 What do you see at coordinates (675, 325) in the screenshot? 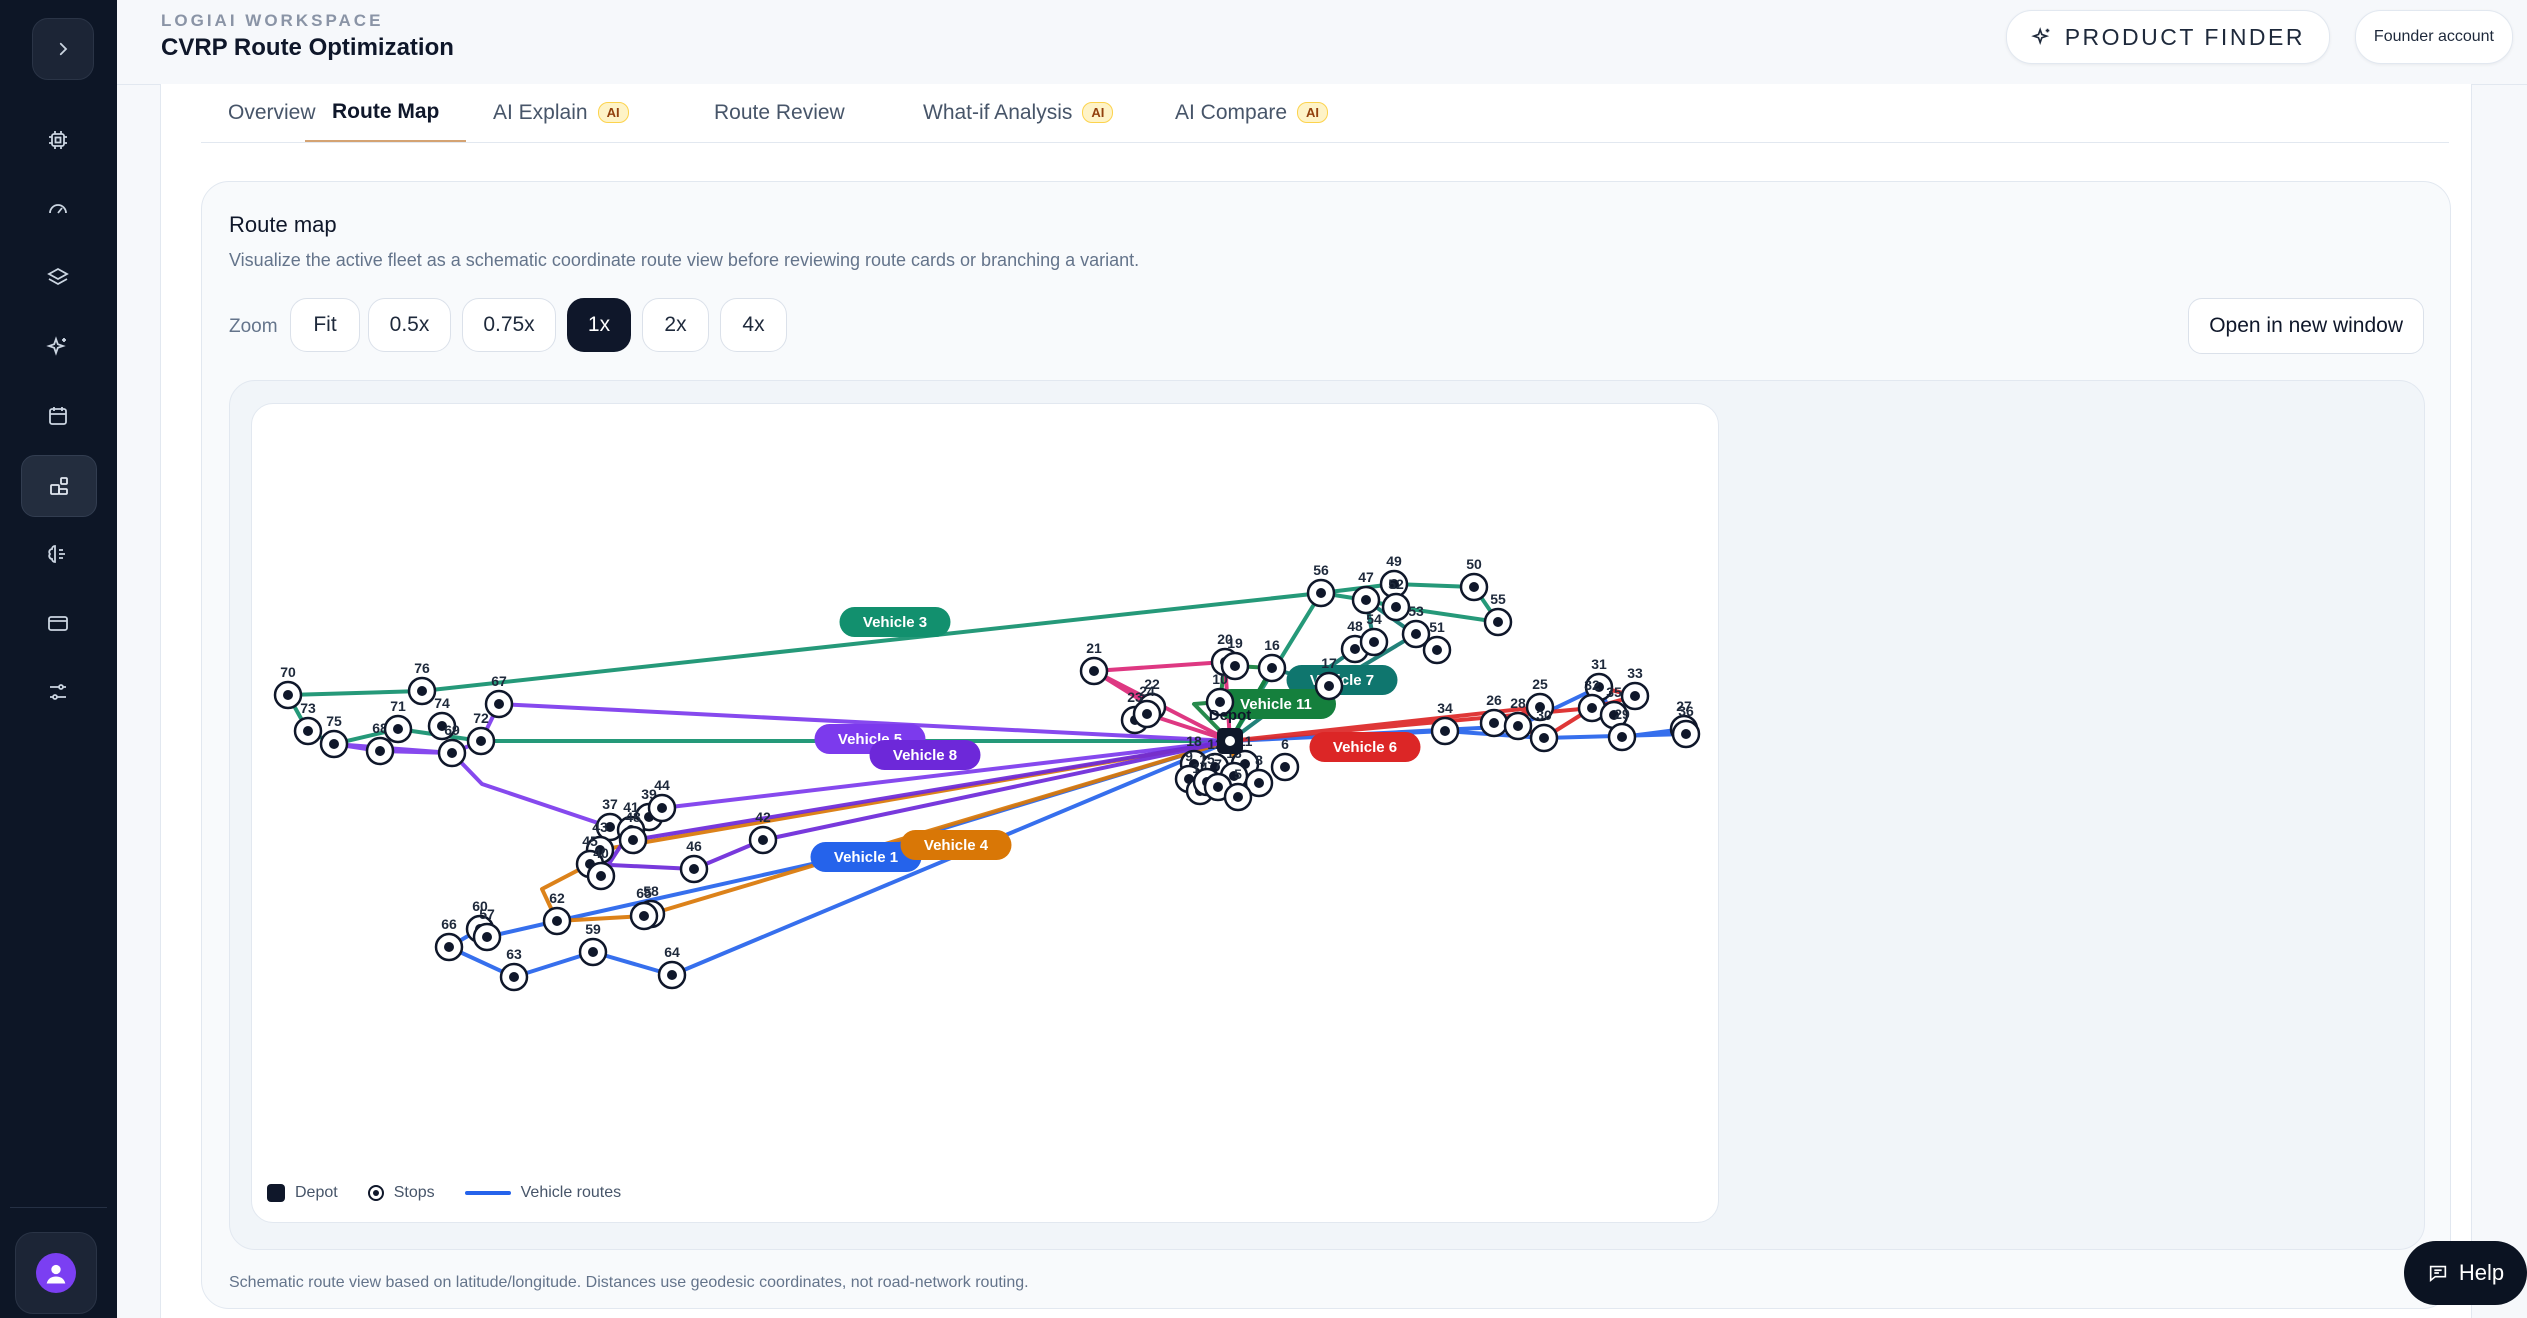
I see `zoom-2x-button: 2x` at bounding box center [675, 325].